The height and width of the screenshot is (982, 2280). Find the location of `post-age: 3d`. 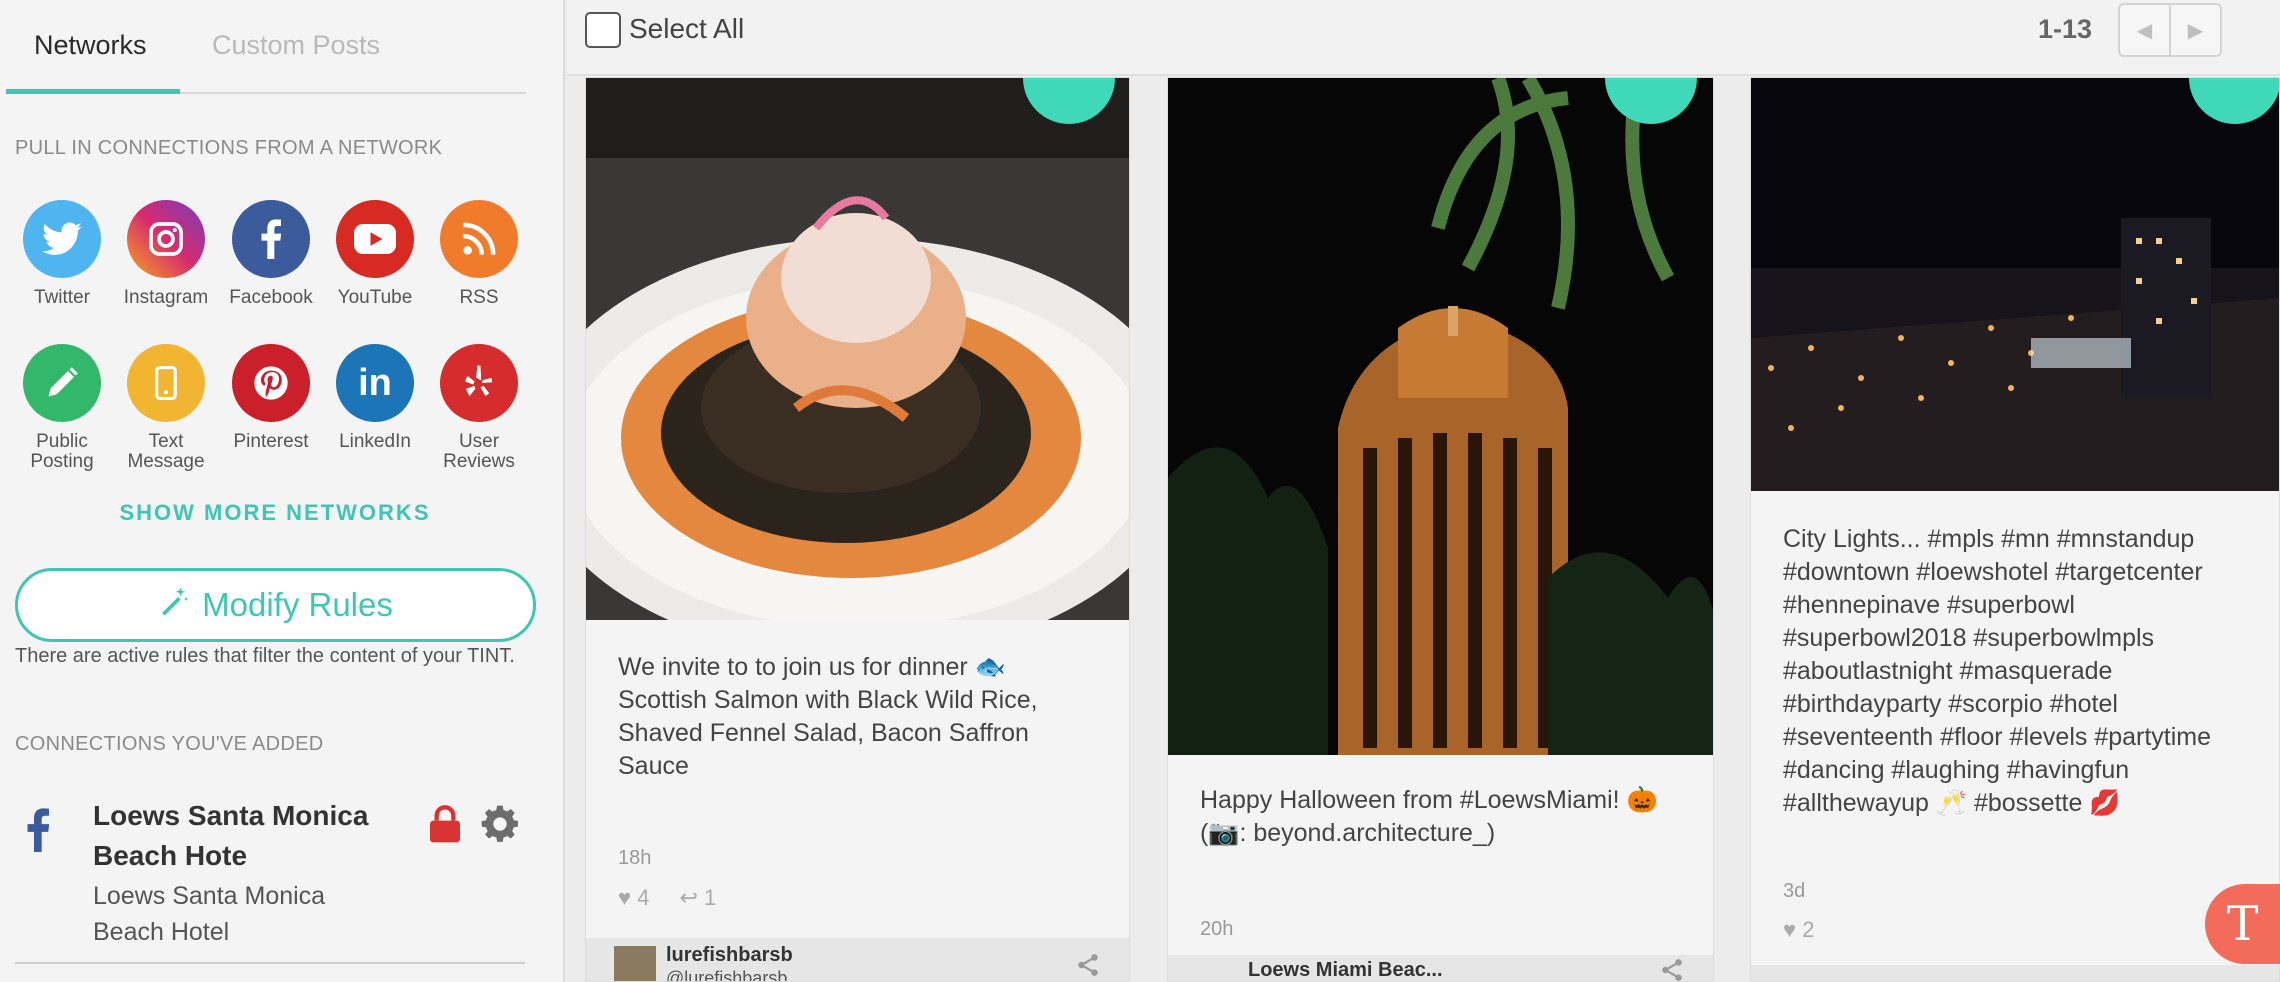

post-age: 3d is located at coordinates (1794, 891).